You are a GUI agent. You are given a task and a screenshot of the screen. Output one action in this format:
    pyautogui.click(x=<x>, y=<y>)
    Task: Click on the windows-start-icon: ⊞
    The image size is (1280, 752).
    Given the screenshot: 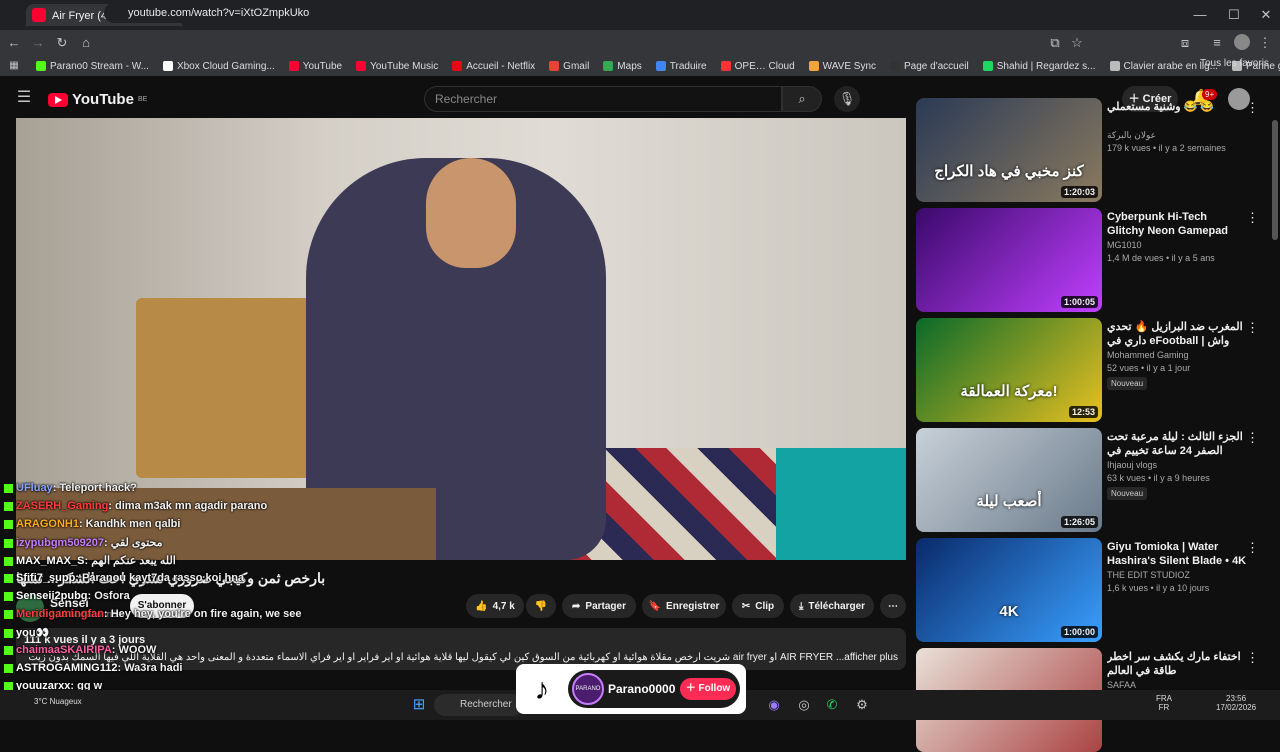 What is the action you would take?
    pyautogui.click(x=419, y=705)
    